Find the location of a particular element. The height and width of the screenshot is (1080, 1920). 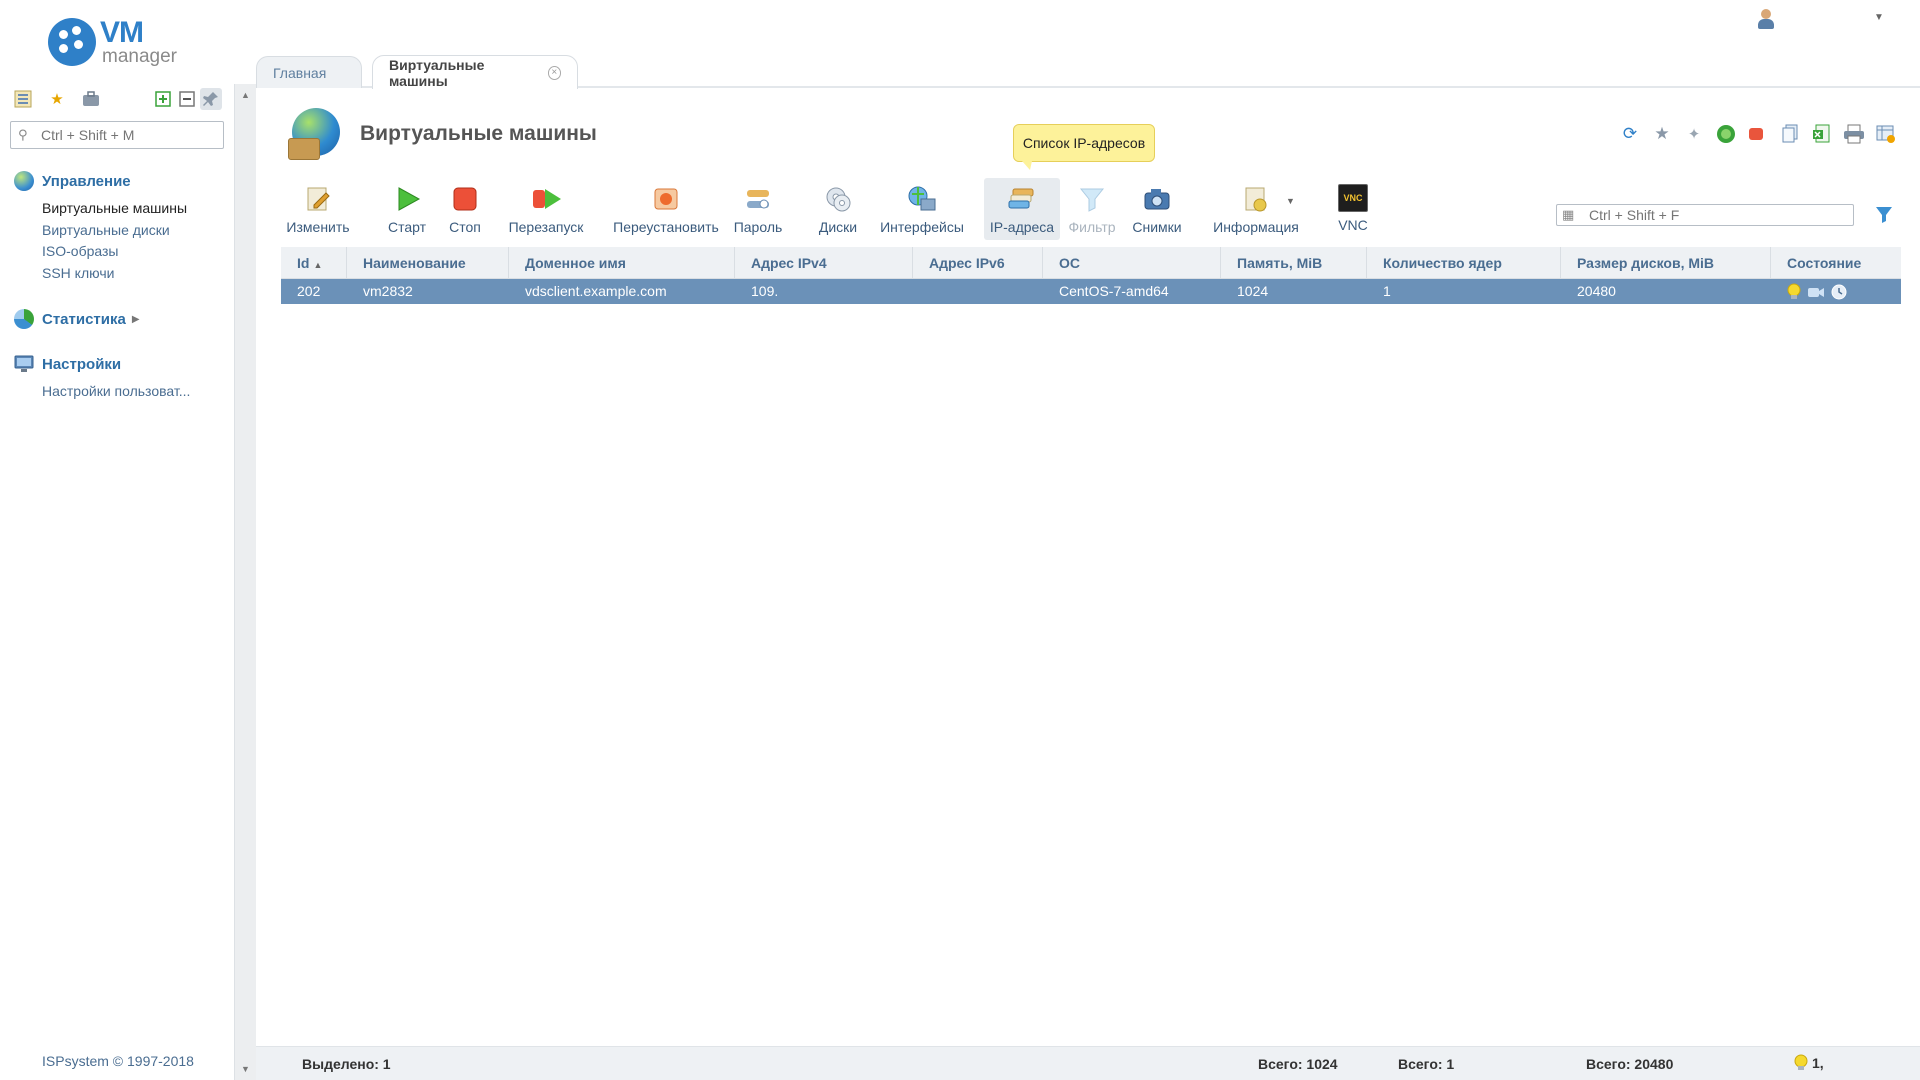

sidebar-item-ssh-keys: SSH ключи is located at coordinates (114, 274).